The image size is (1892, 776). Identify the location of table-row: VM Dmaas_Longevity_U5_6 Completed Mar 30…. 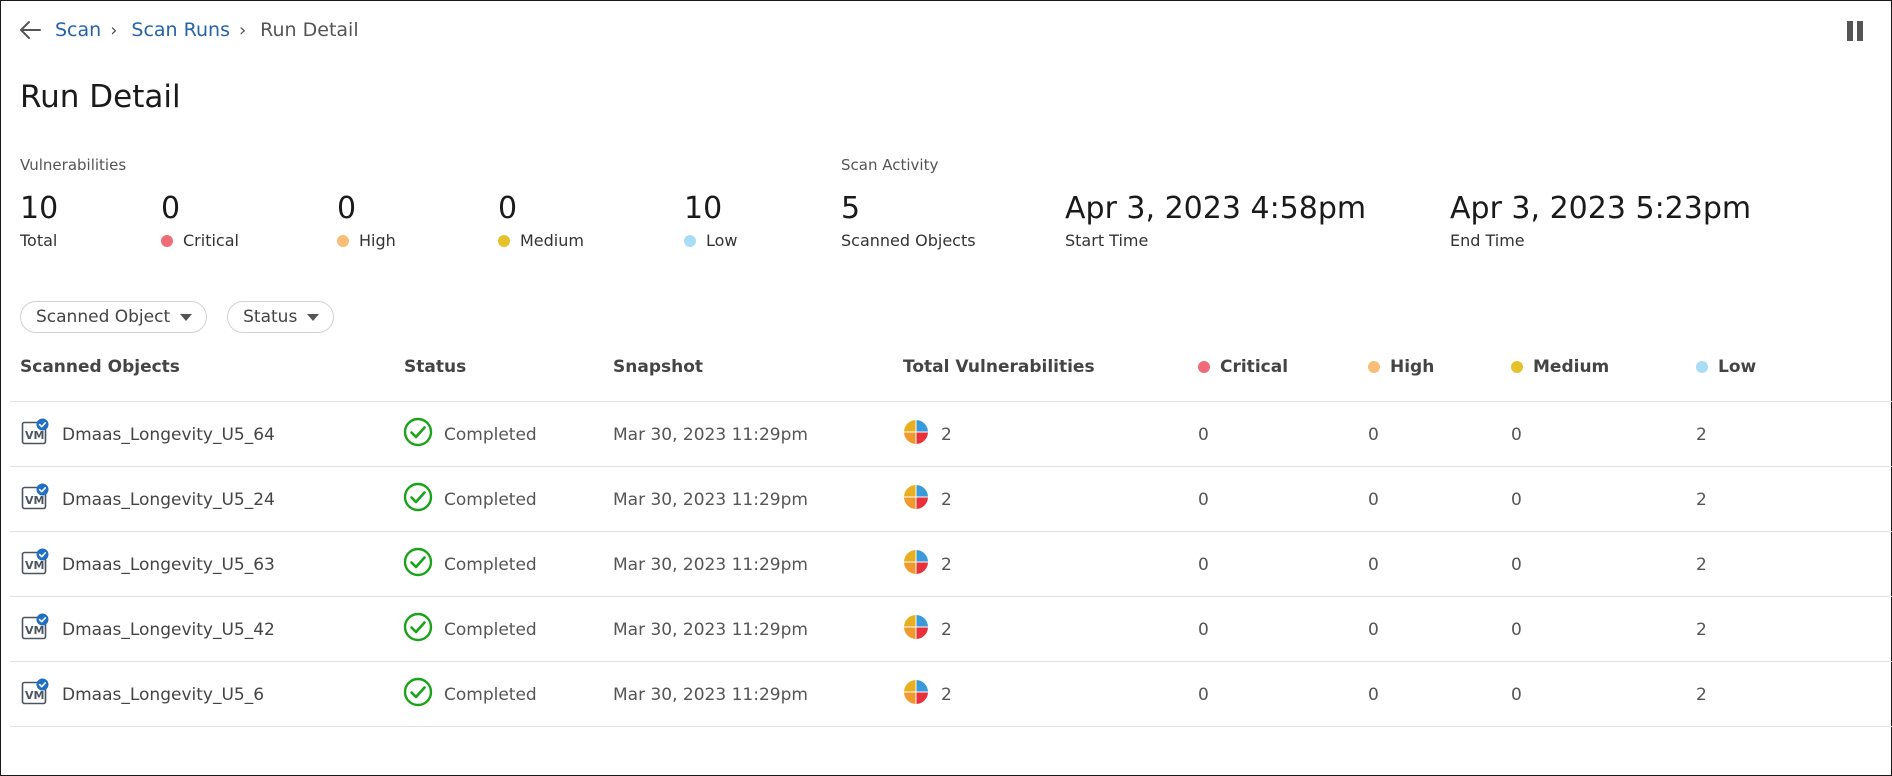
(951, 694).